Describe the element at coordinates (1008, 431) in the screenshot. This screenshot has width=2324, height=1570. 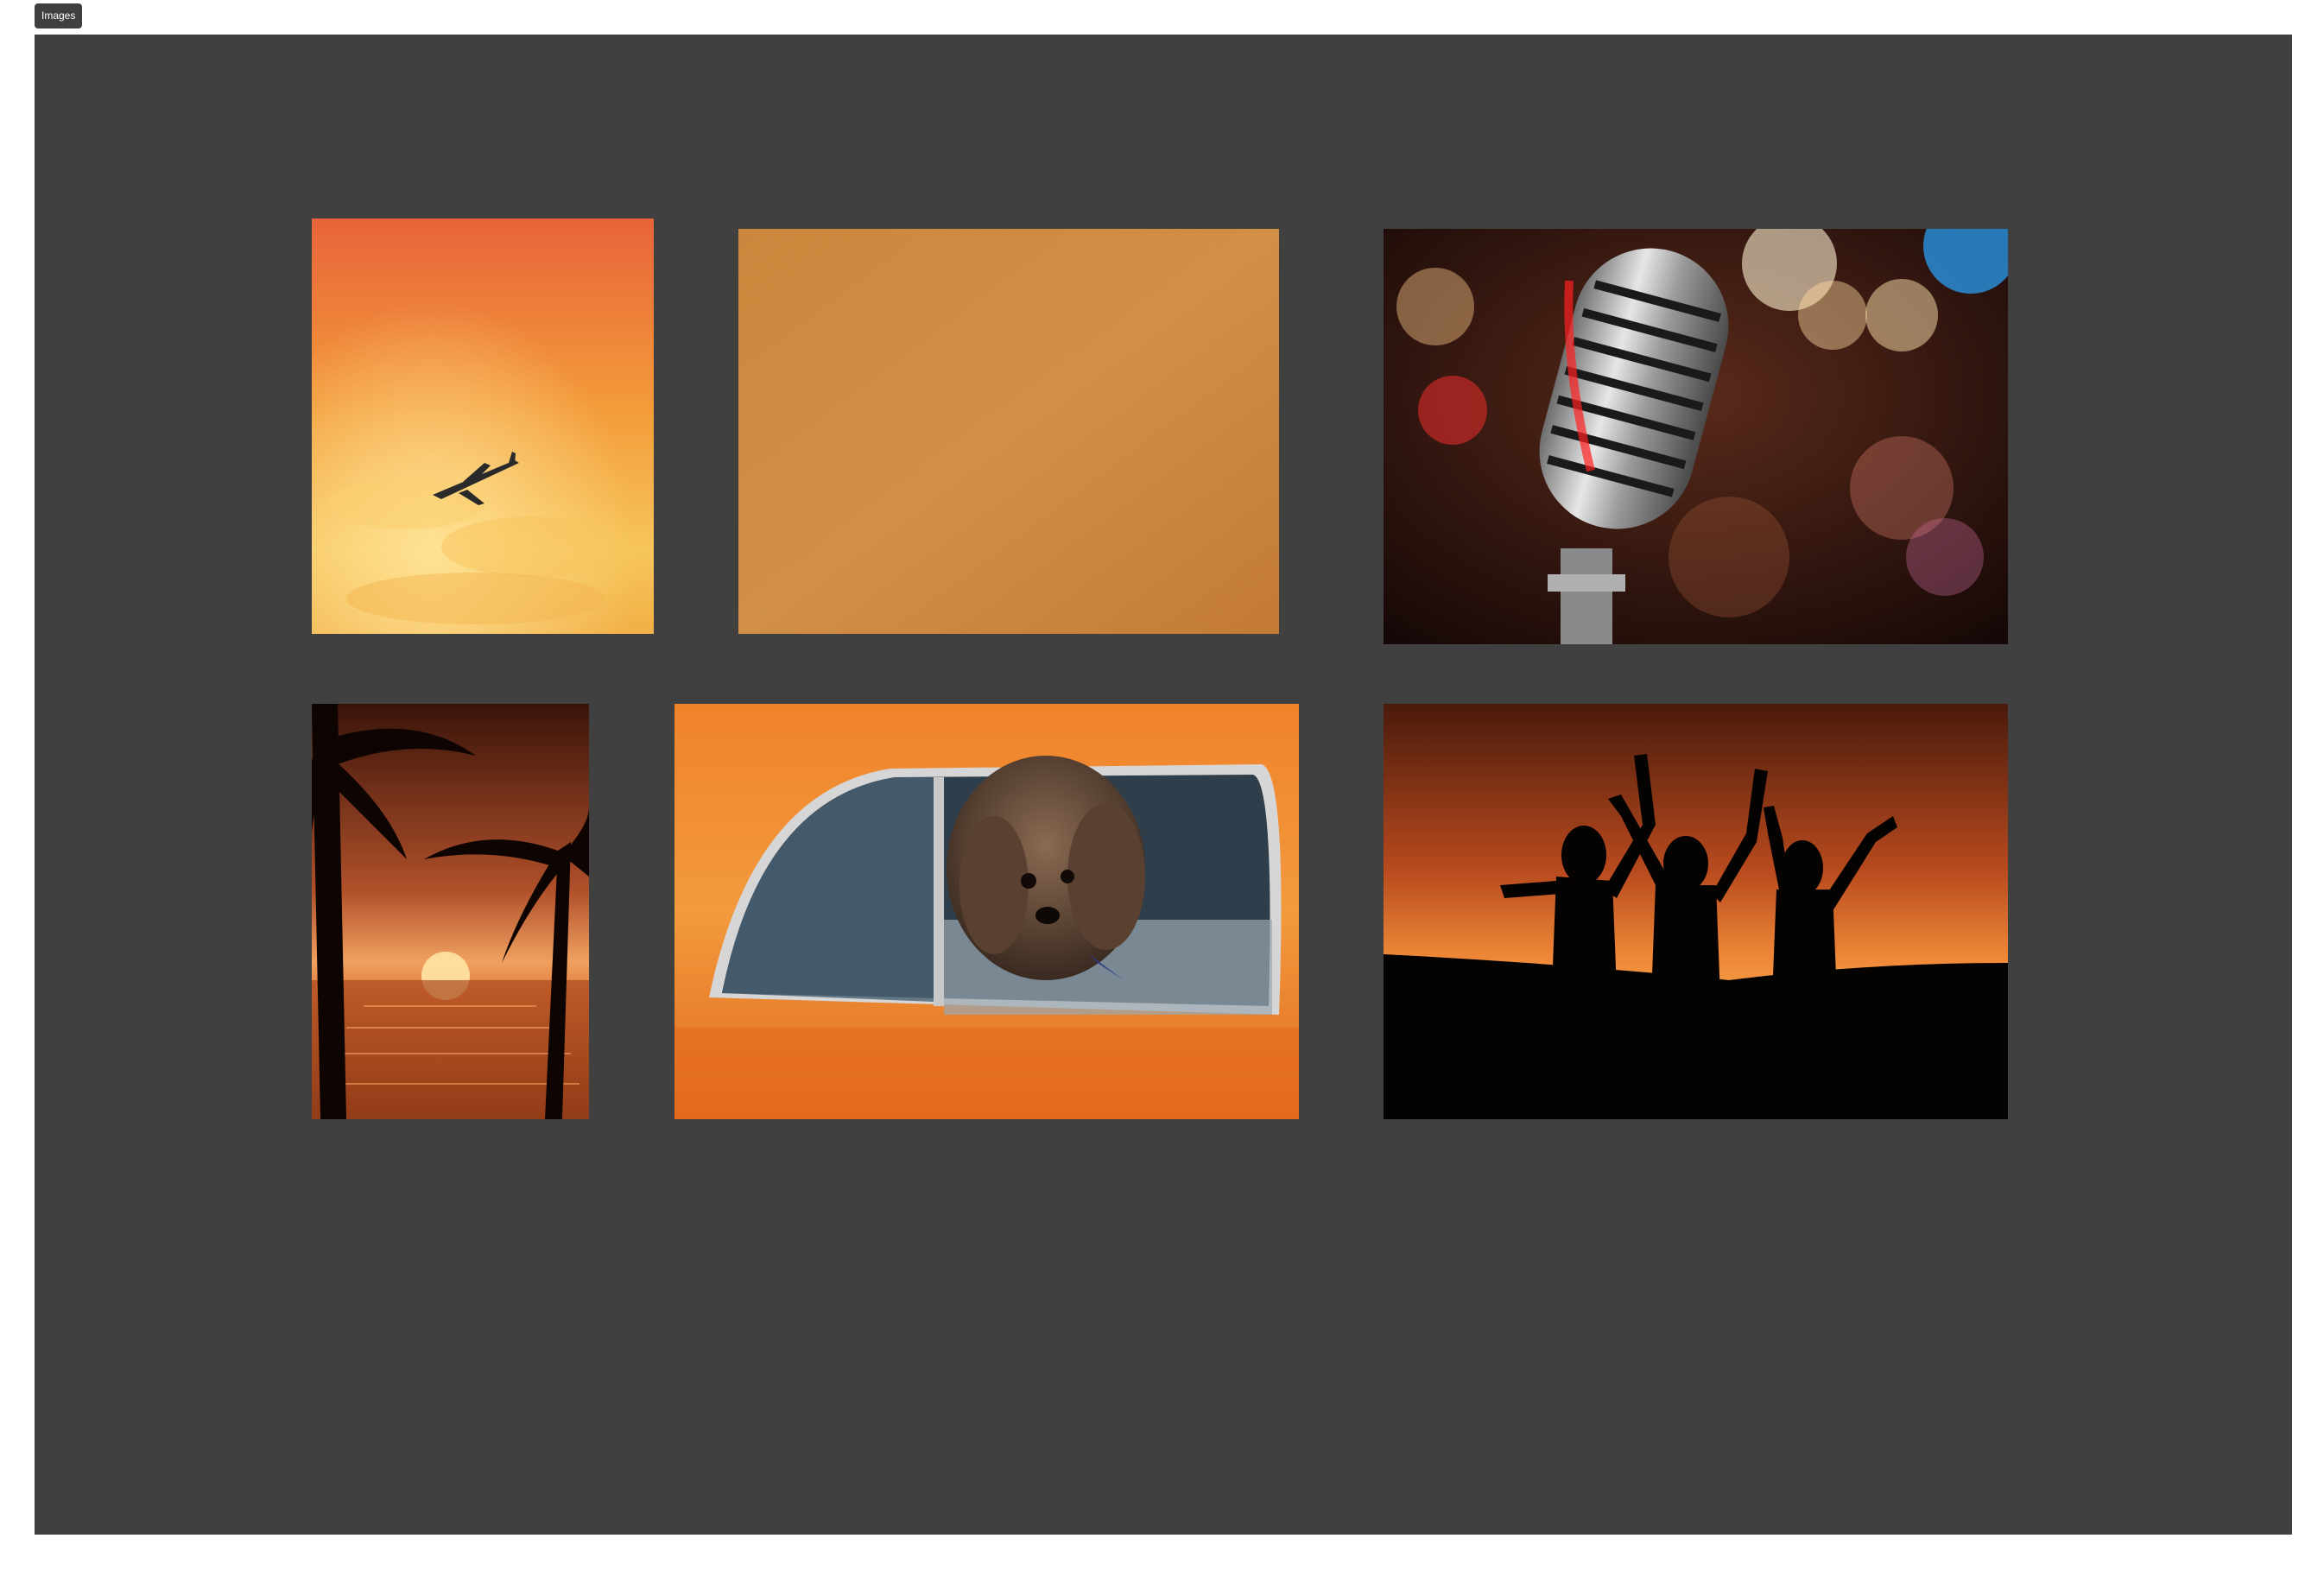
I see `image-sand-texture` at that location.